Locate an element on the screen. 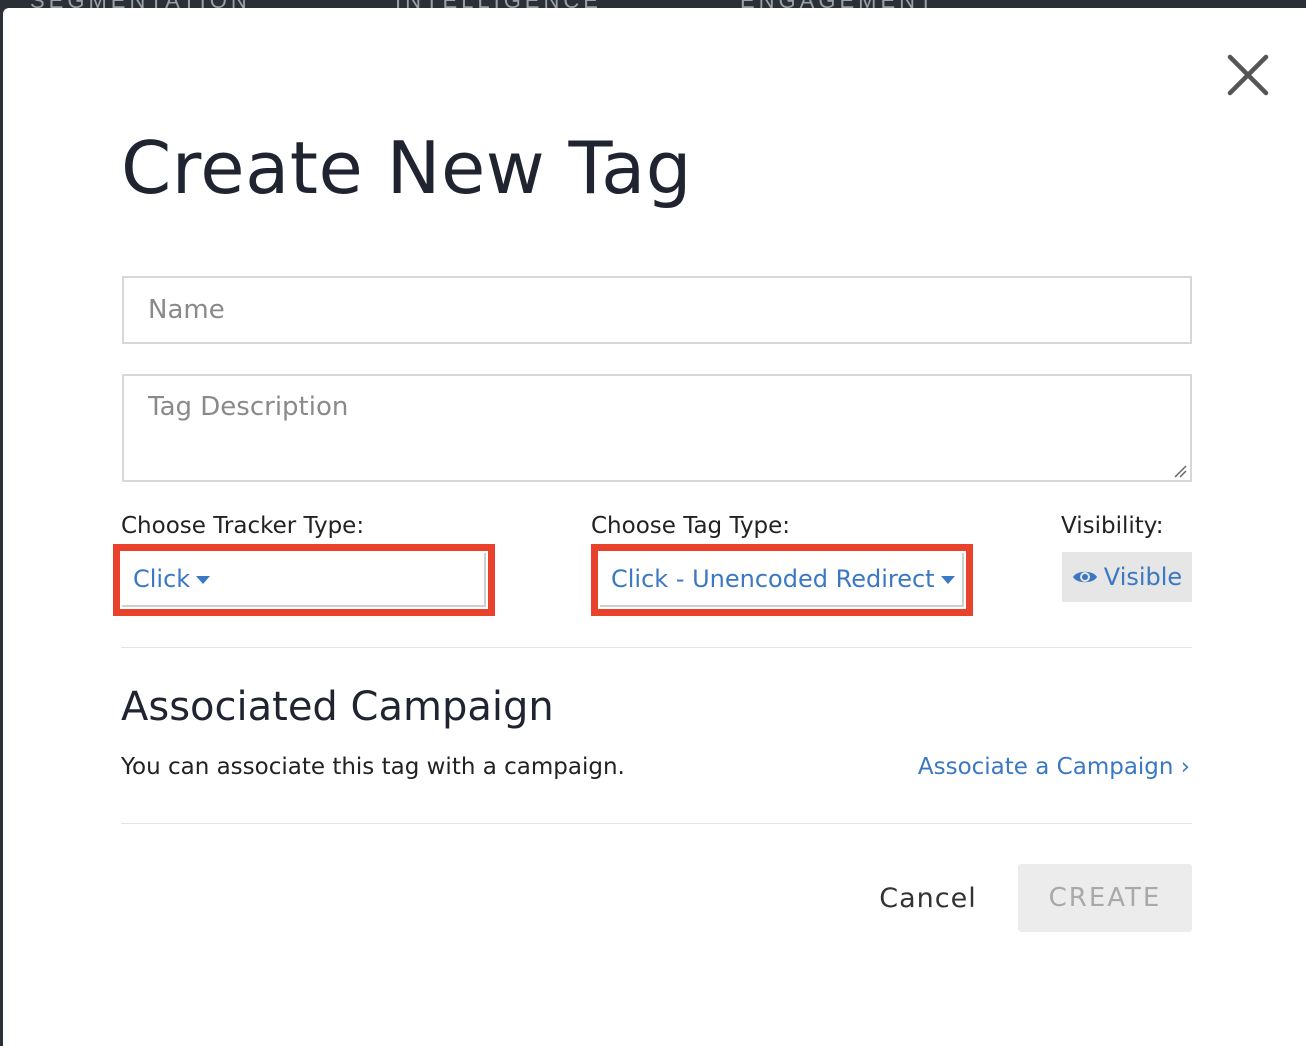 The image size is (1306, 1046). eye-icon is located at coordinates (1084, 577).